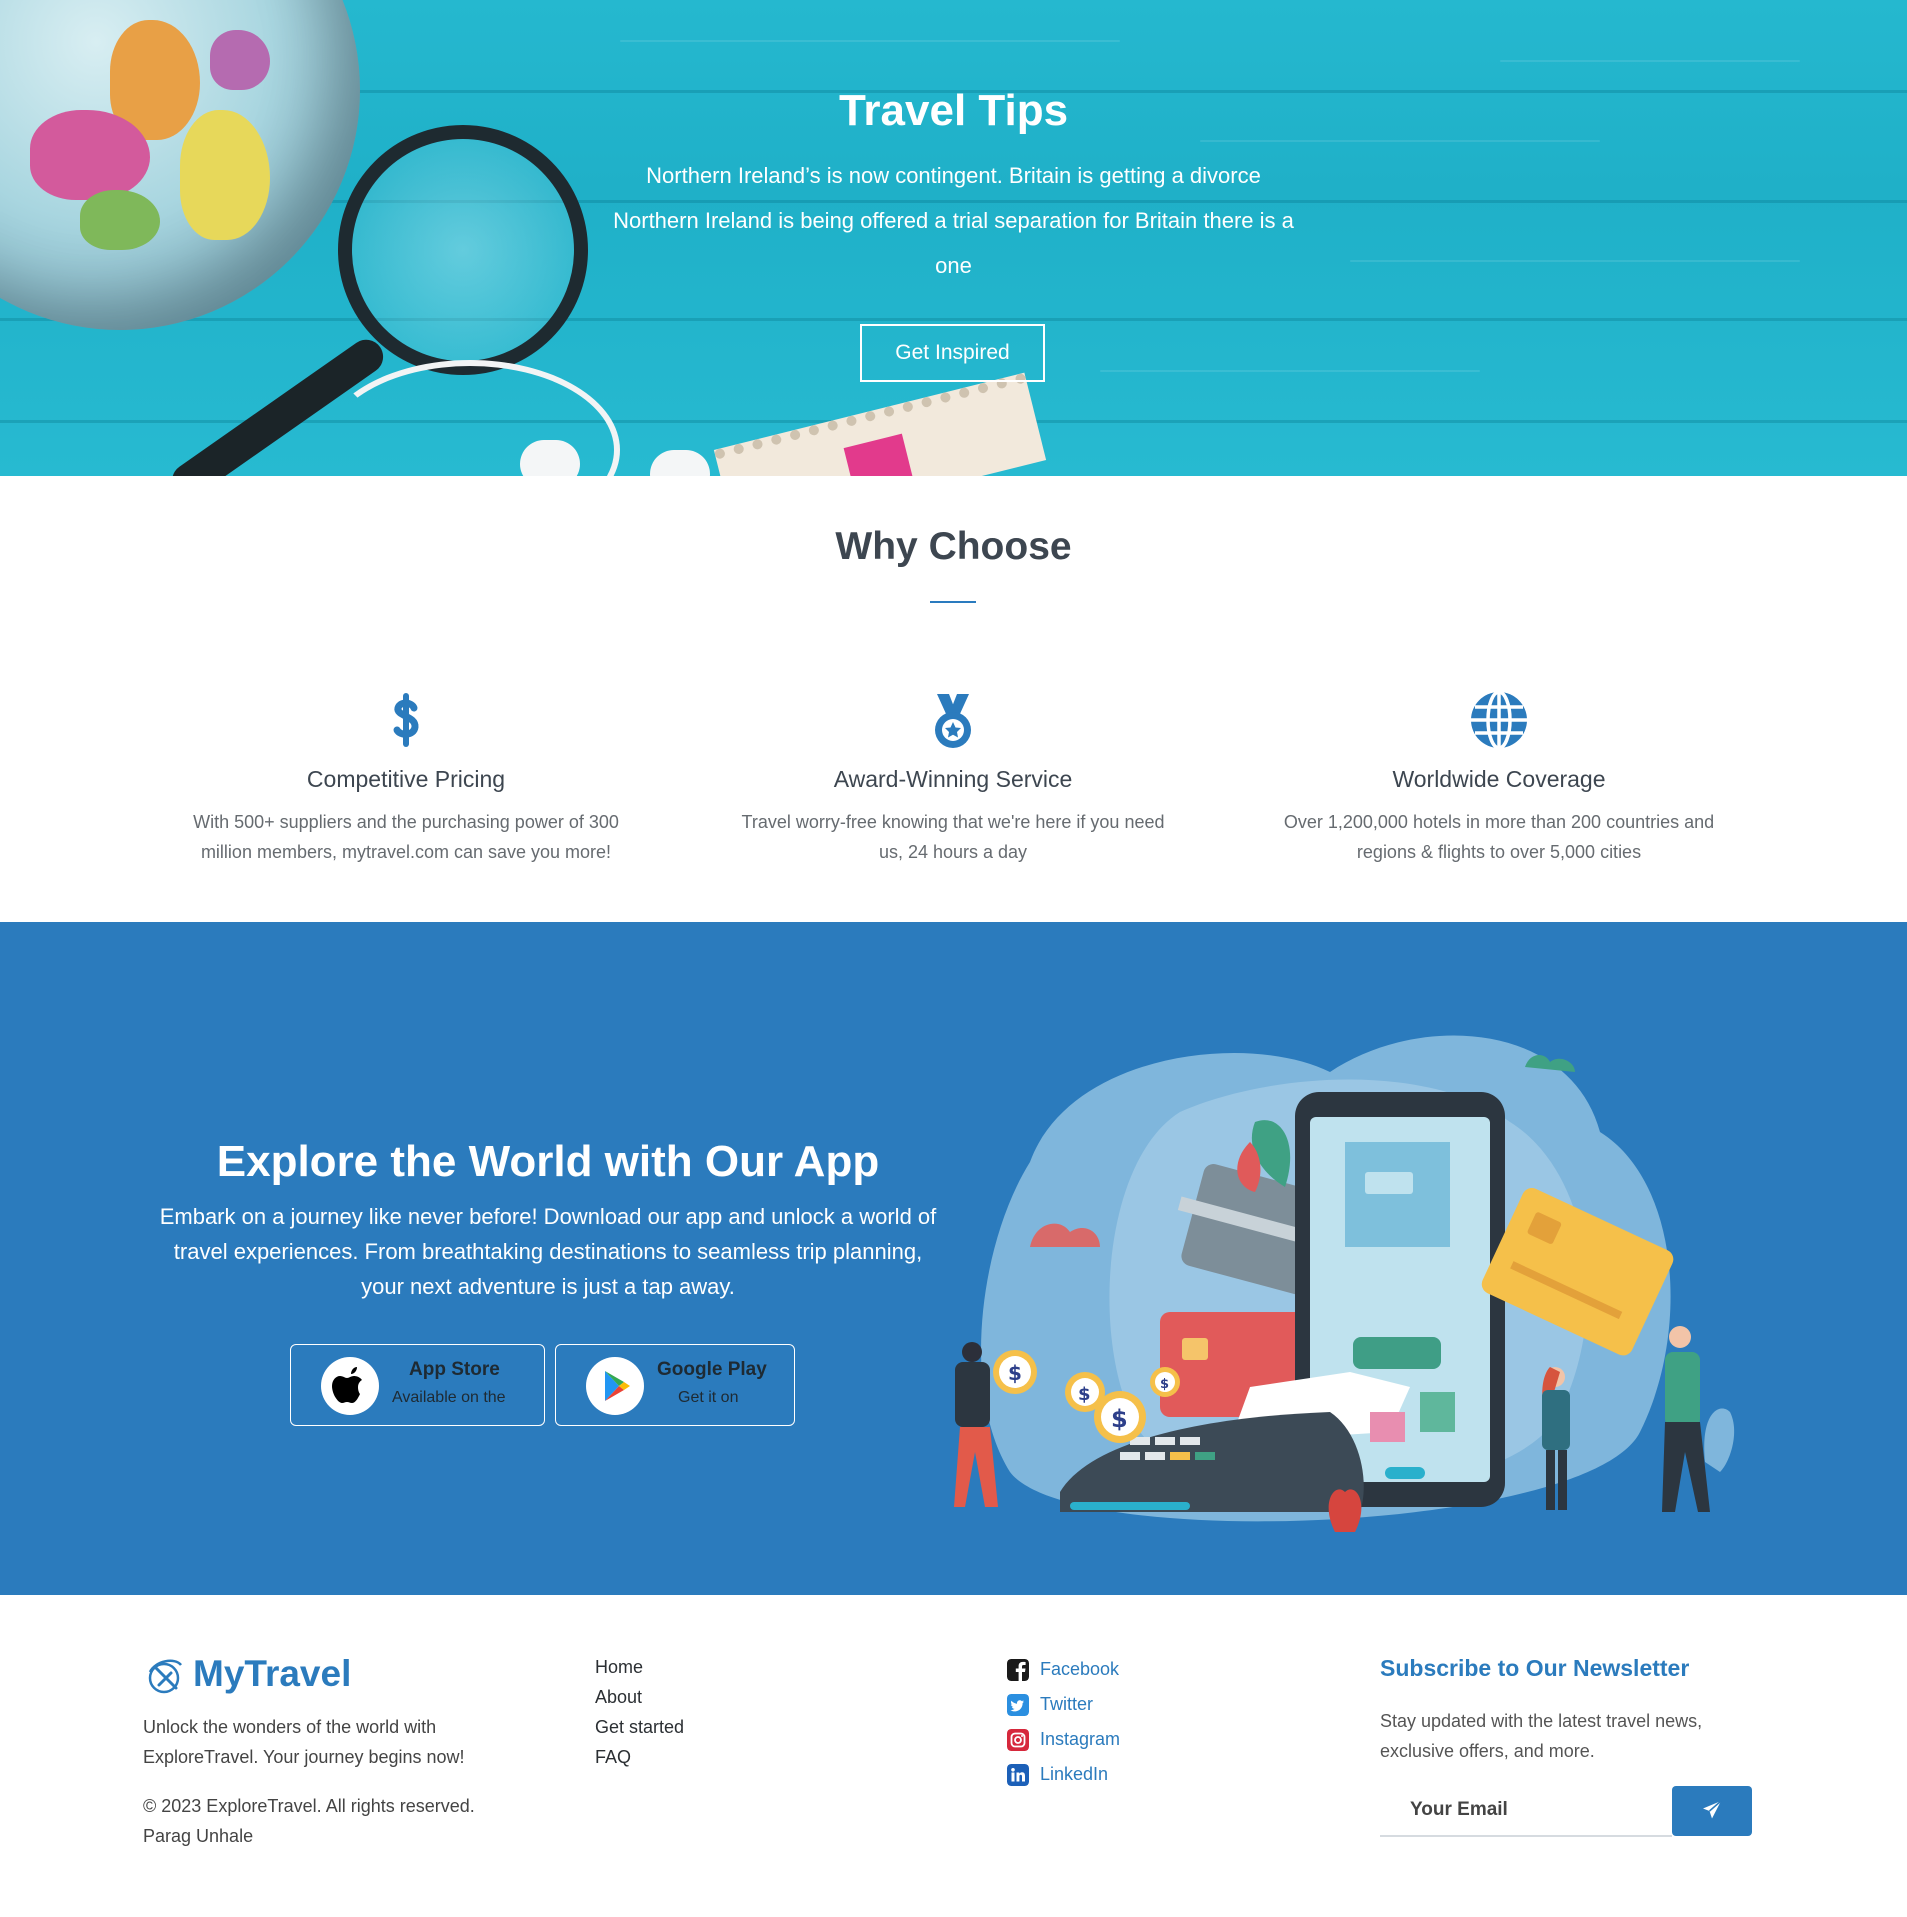  Describe the element at coordinates (619, 1667) in the screenshot. I see `footer-link-home: Home` at that location.